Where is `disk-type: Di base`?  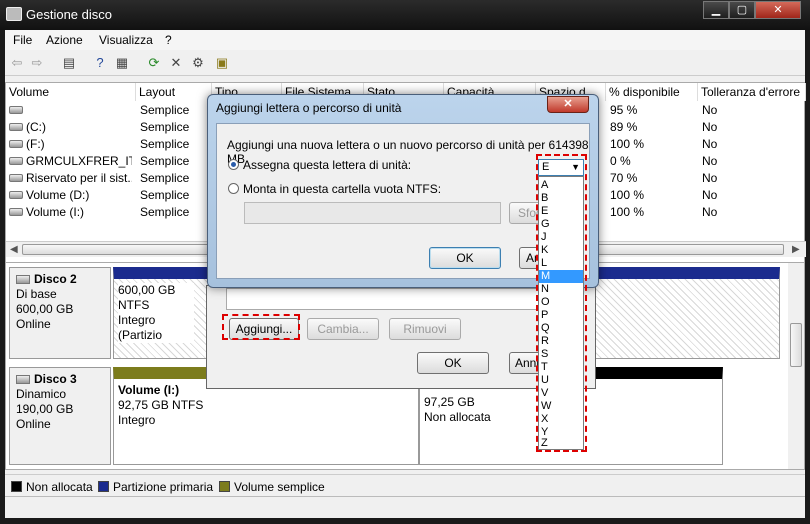
disk-type: Di base is located at coordinates (36, 294).